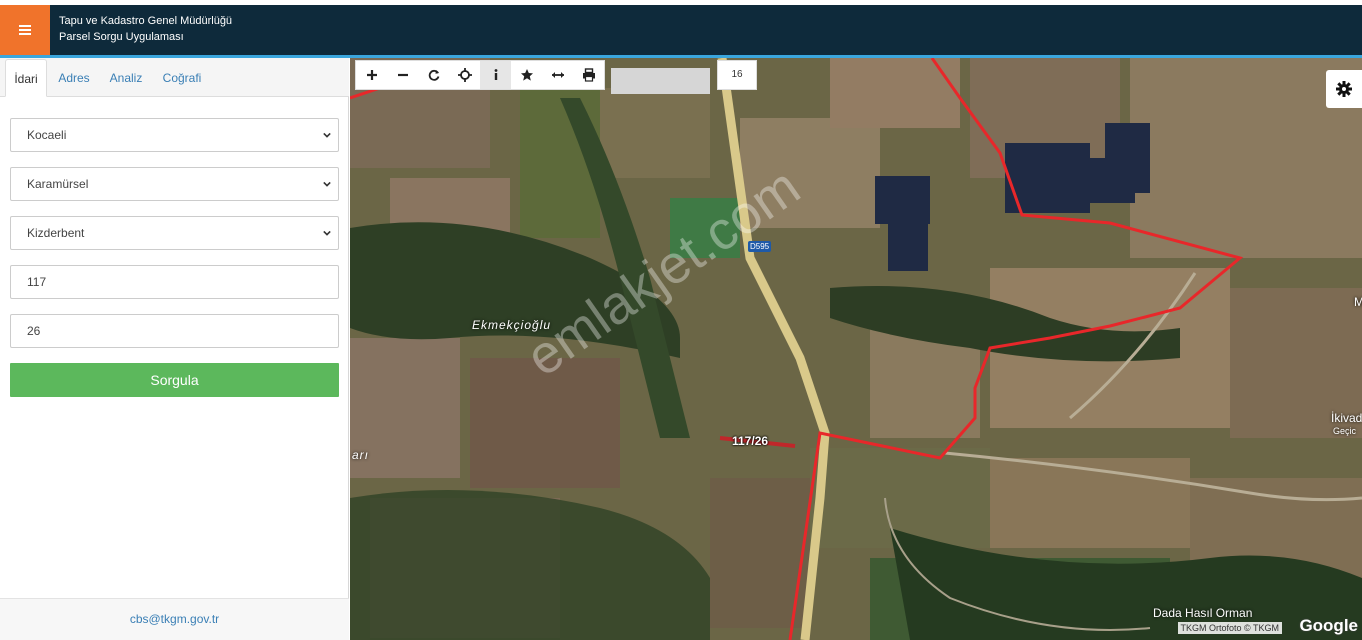 The height and width of the screenshot is (640, 1362). What do you see at coordinates (1229, 628) in the screenshot?
I see `map-attribution: TKGM Ortofoto © TKGM` at bounding box center [1229, 628].